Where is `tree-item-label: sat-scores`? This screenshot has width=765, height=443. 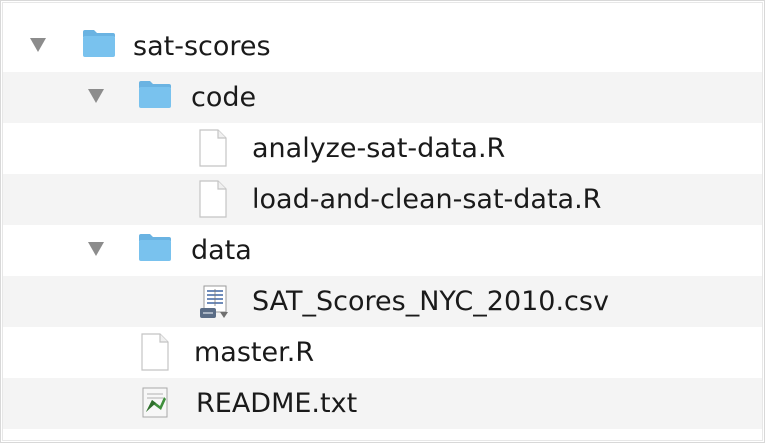
tree-item-label: sat-scores is located at coordinates (202, 46).